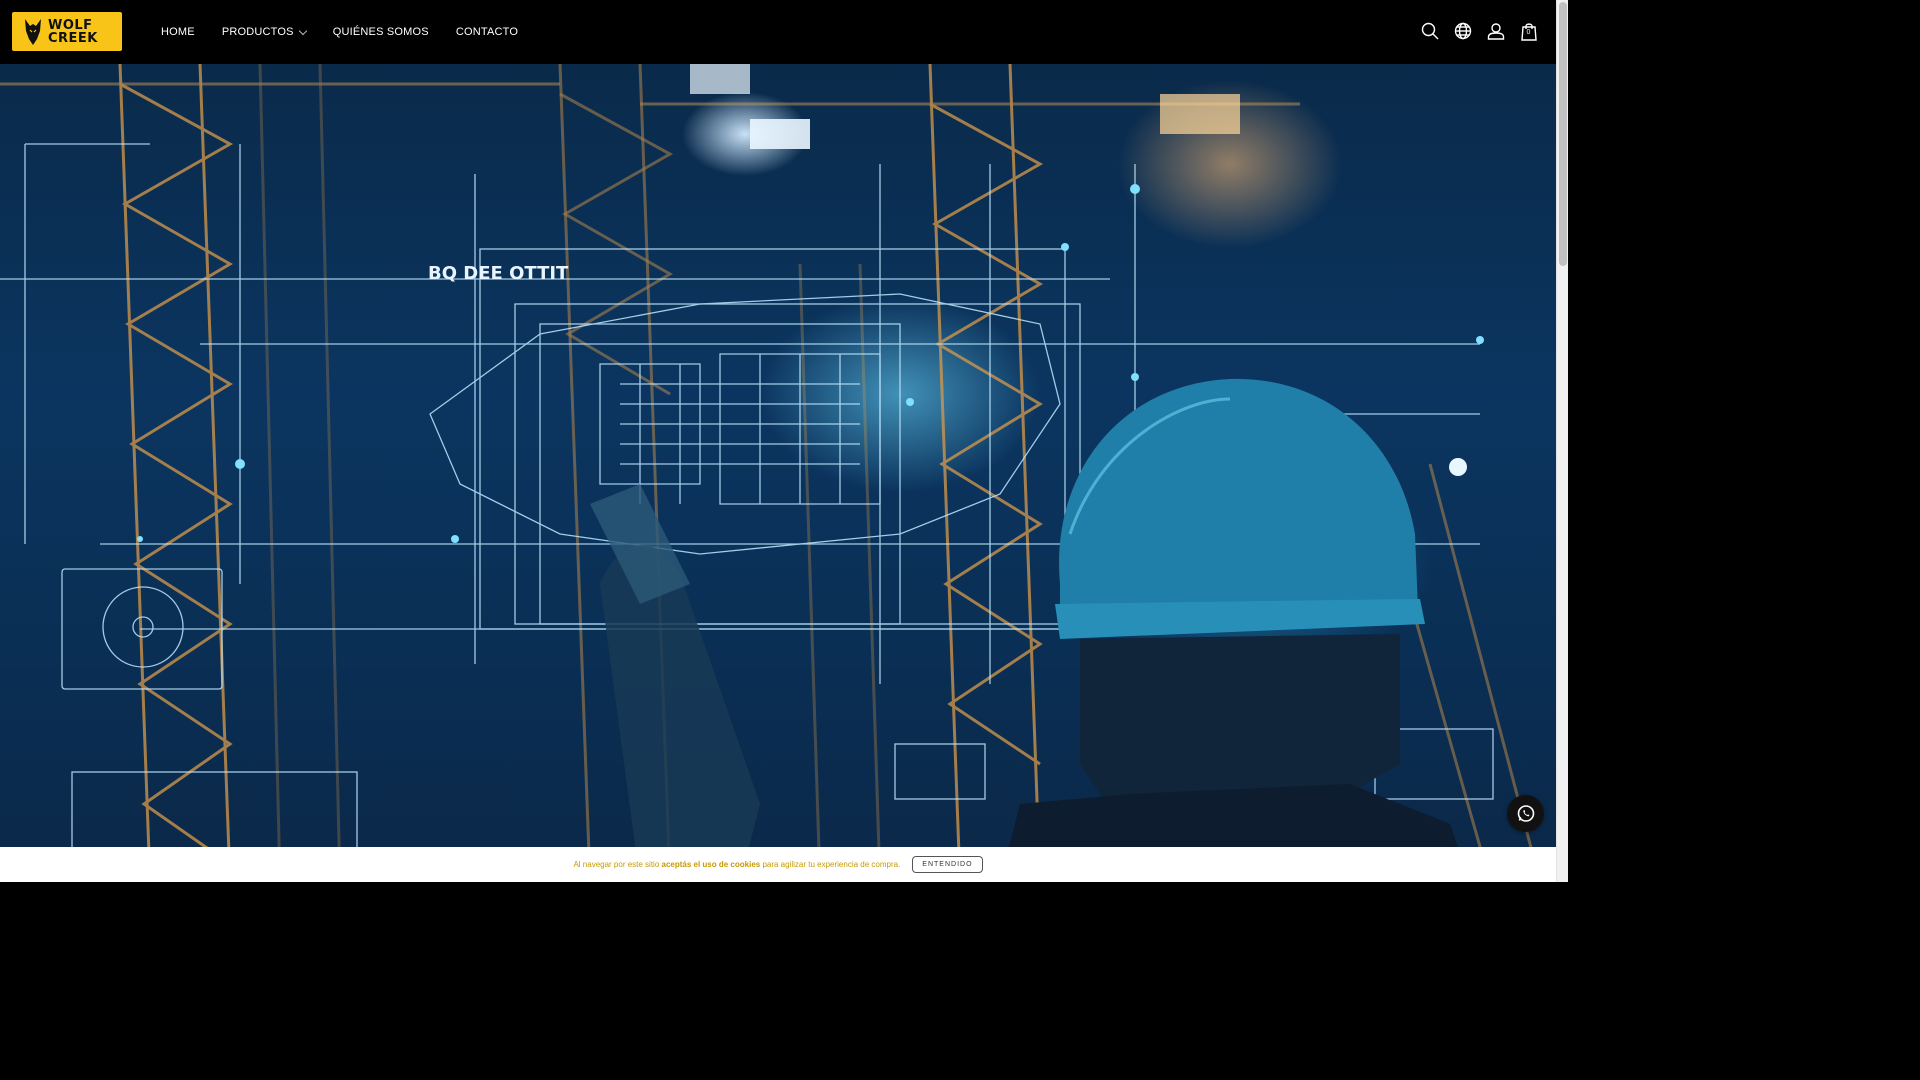  I want to click on search-button, so click(1429, 31).